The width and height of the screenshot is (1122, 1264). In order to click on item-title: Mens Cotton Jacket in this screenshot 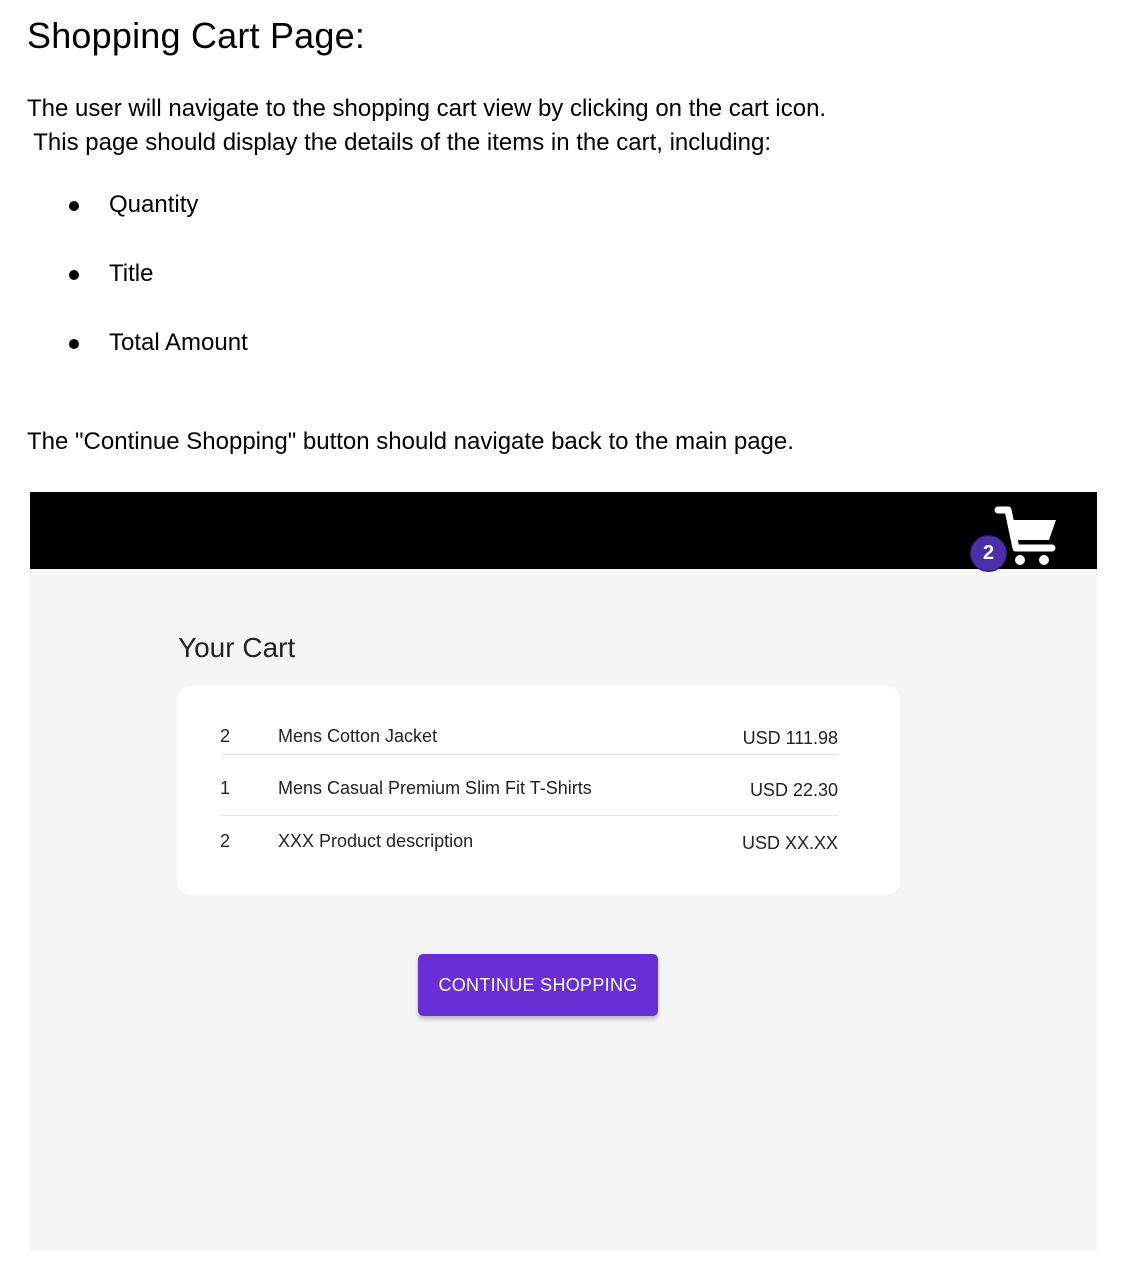, I will do `click(358, 736)`.